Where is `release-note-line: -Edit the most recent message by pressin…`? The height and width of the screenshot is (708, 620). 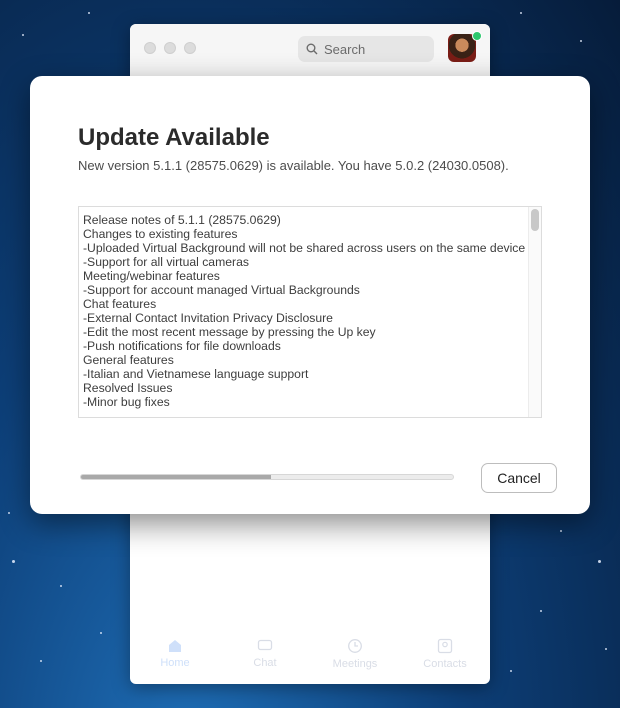
release-note-line: -Edit the most recent message by pressin… is located at coordinates (229, 332).